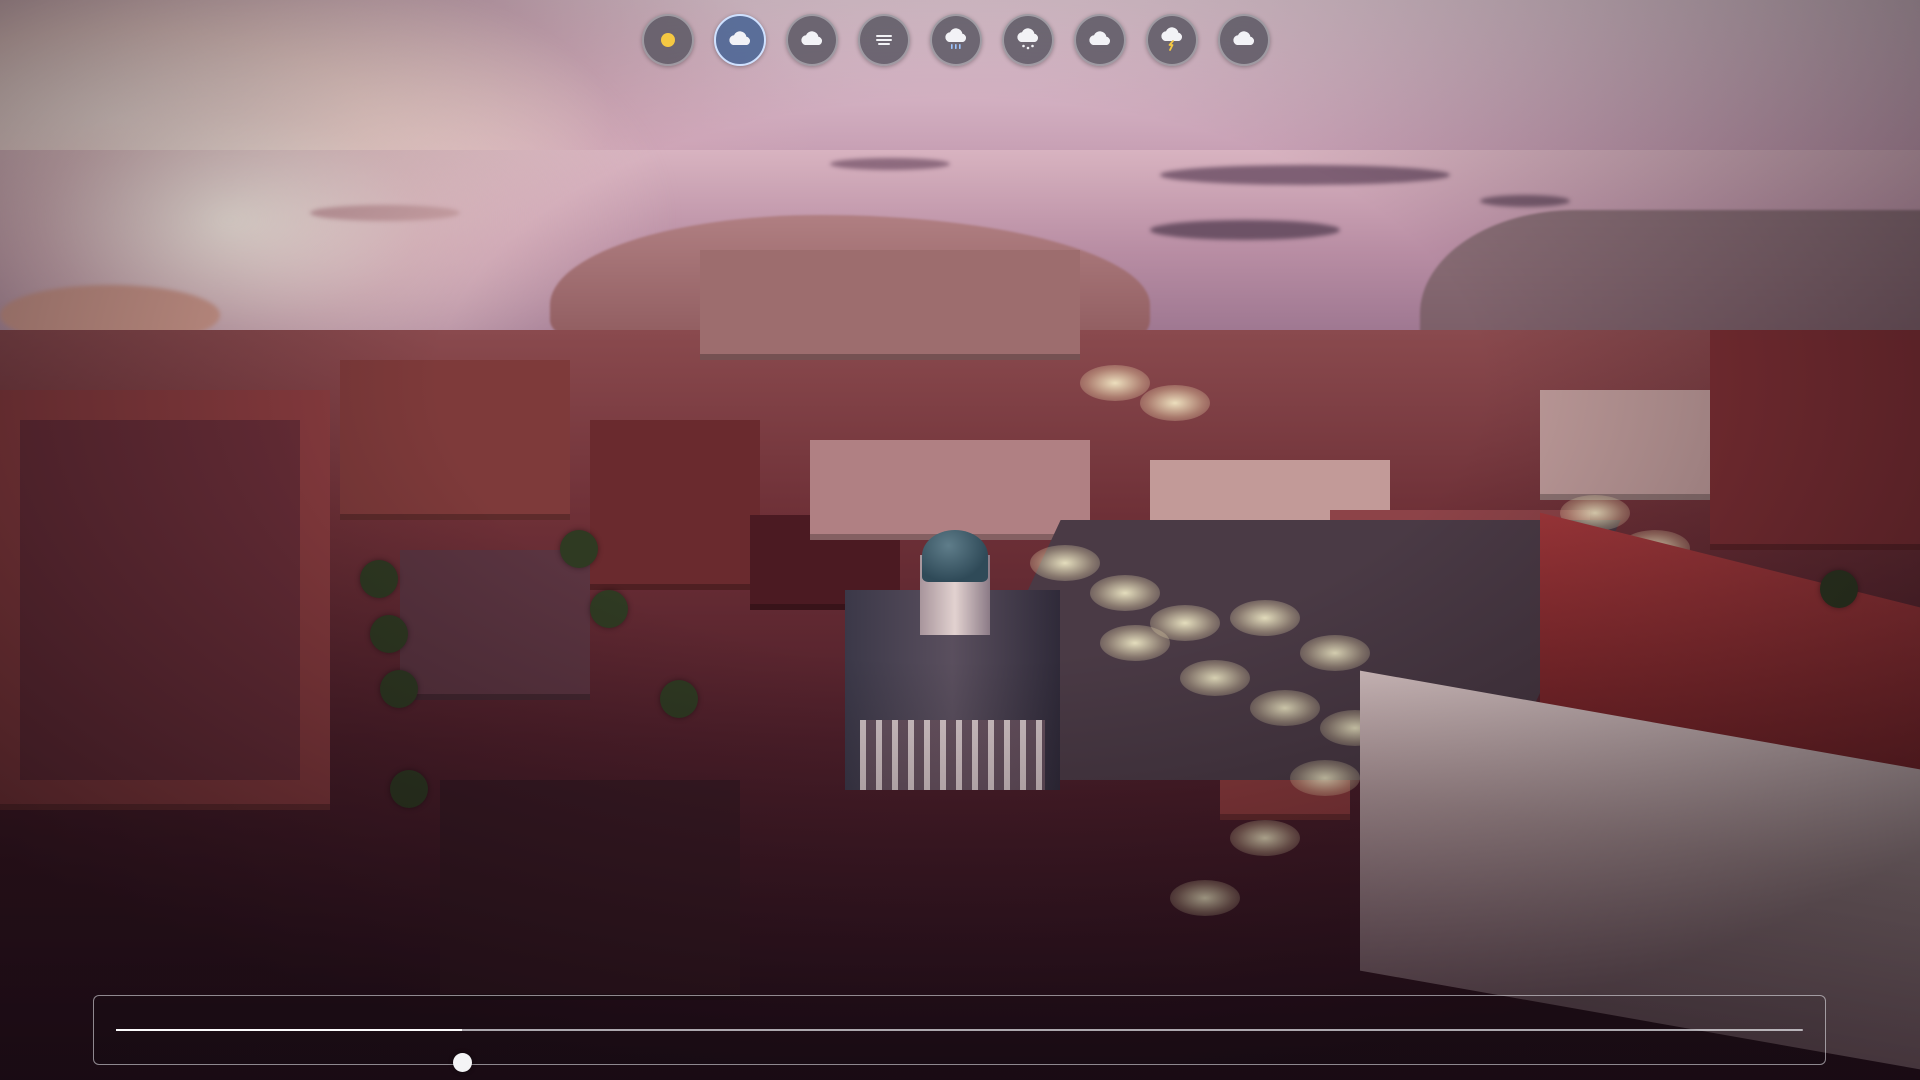  I want to click on cloud-rain-icon, so click(956, 38).